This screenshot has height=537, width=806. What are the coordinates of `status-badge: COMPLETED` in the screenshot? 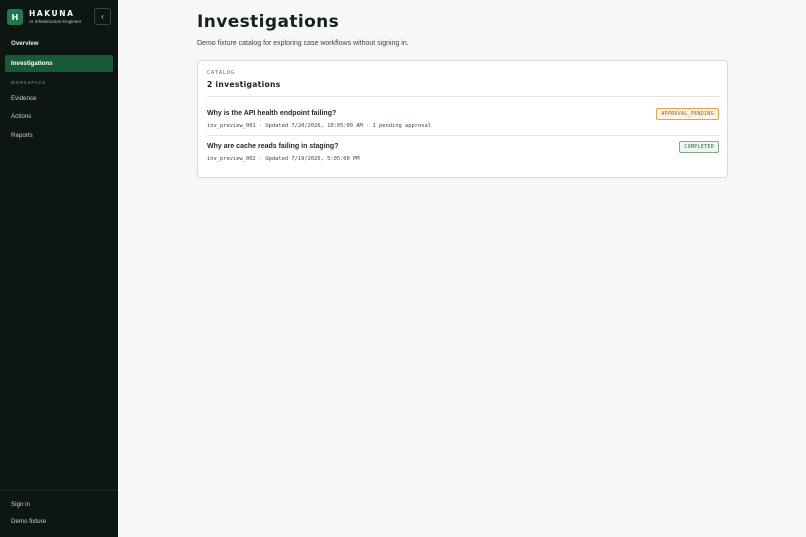 It's located at (699, 147).